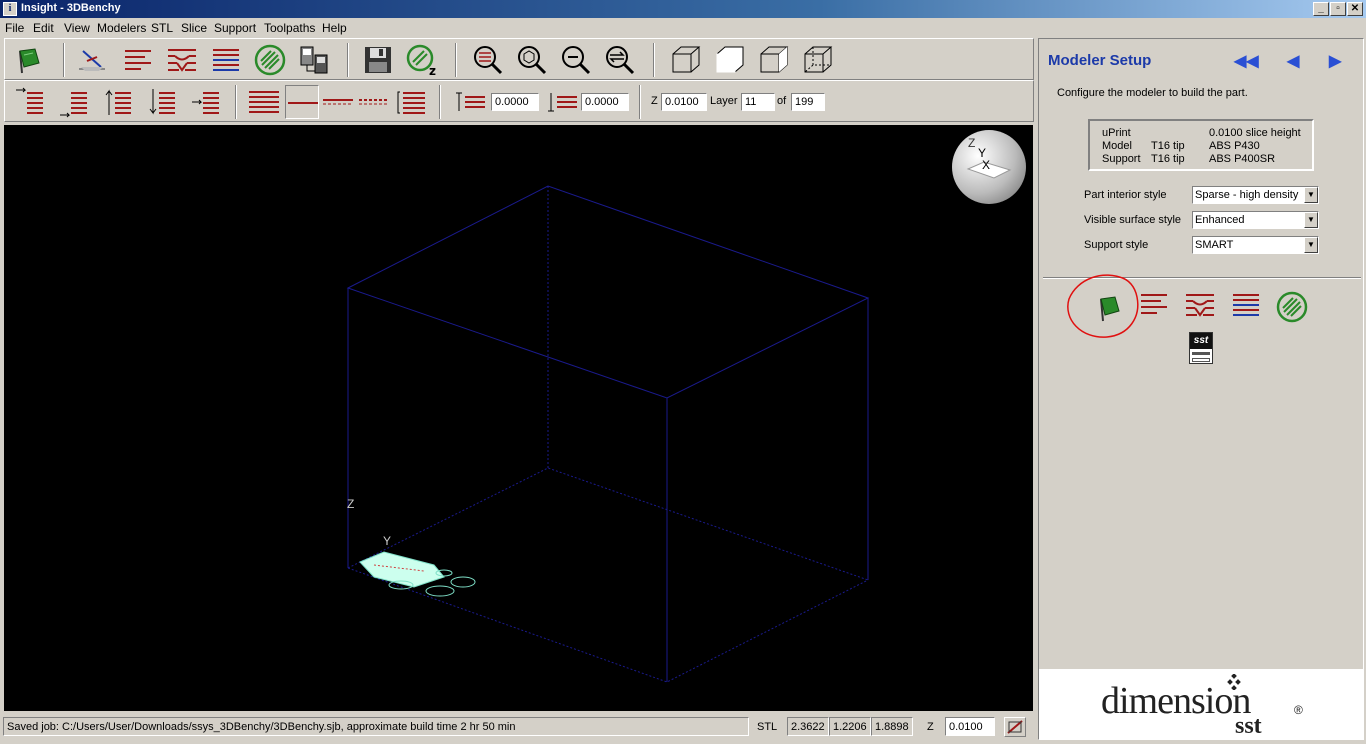 The image size is (1366, 744). I want to click on orient-stl-icon, so click(92, 60).